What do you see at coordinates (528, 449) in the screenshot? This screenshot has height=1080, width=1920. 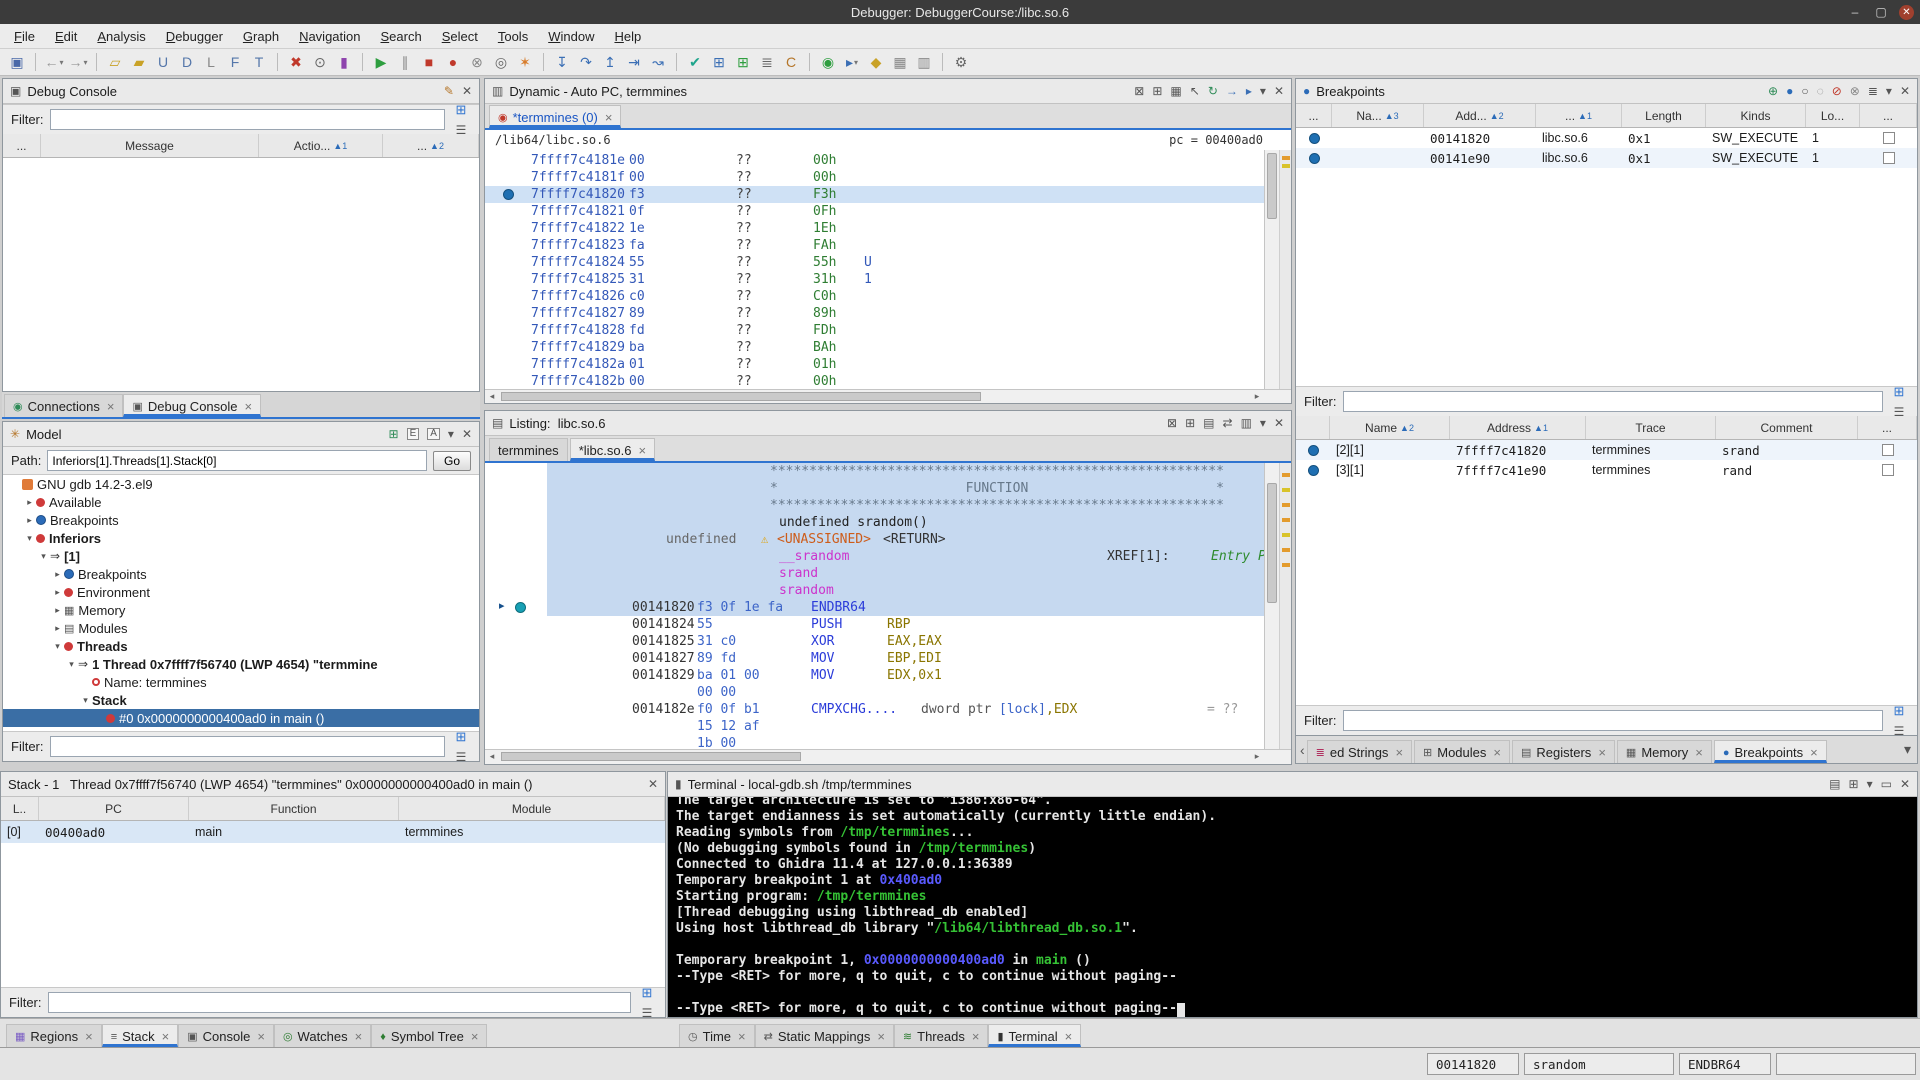 I see `tab-termmines: termmines` at bounding box center [528, 449].